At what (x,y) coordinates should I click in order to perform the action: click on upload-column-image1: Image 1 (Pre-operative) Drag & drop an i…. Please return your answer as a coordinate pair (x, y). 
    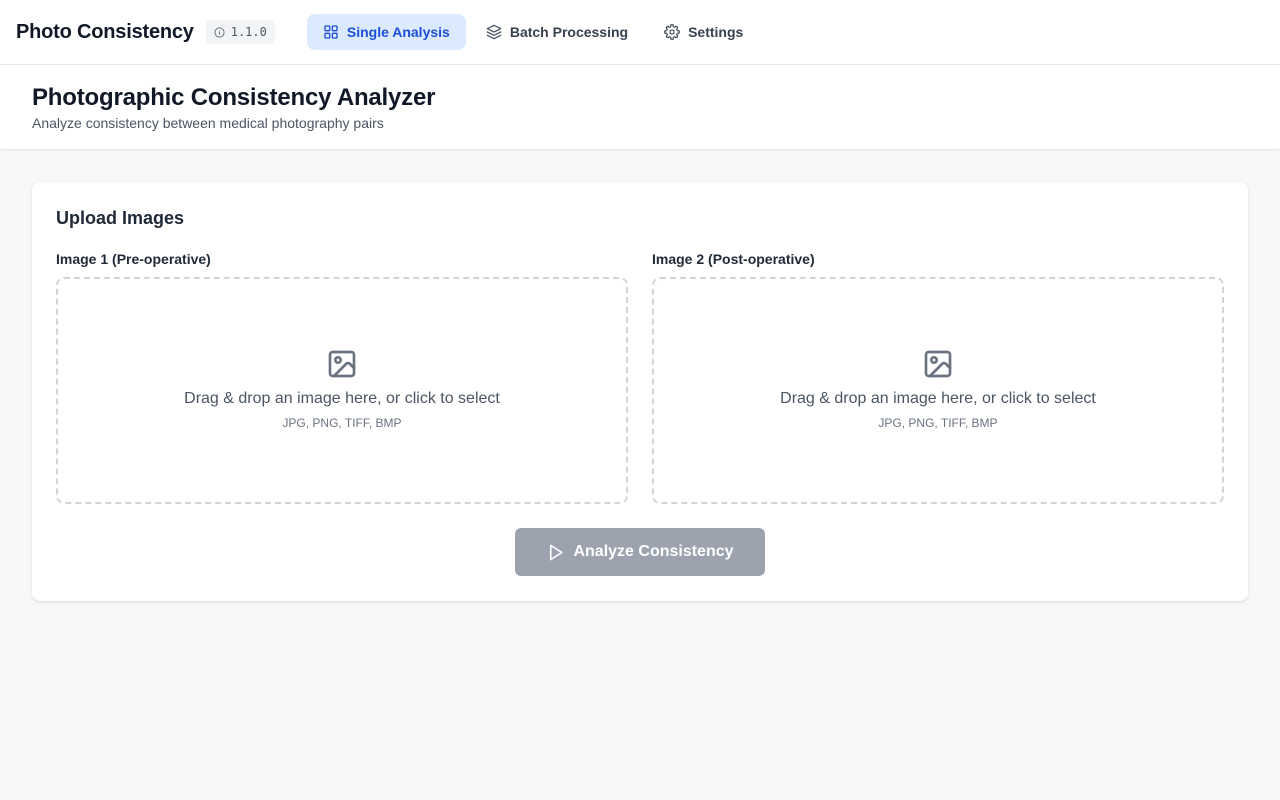
    Looking at the image, I should click on (342, 377).